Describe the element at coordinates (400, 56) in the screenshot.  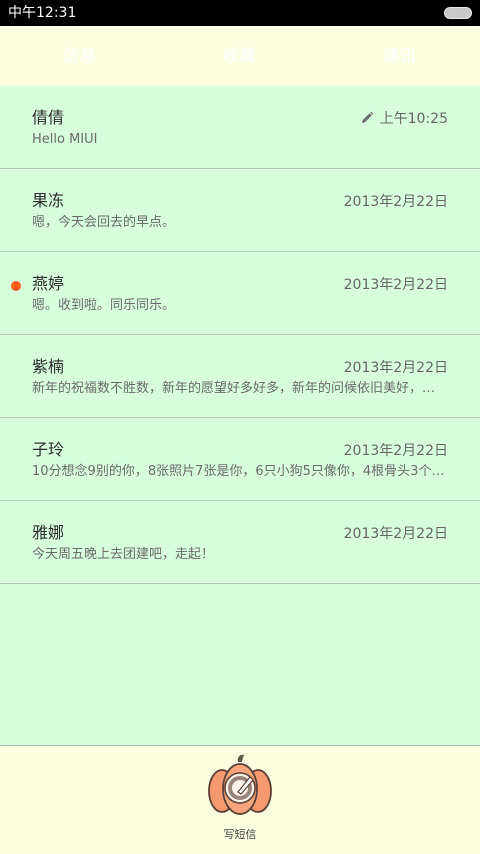
I see `tab-contacts: 通讯` at that location.